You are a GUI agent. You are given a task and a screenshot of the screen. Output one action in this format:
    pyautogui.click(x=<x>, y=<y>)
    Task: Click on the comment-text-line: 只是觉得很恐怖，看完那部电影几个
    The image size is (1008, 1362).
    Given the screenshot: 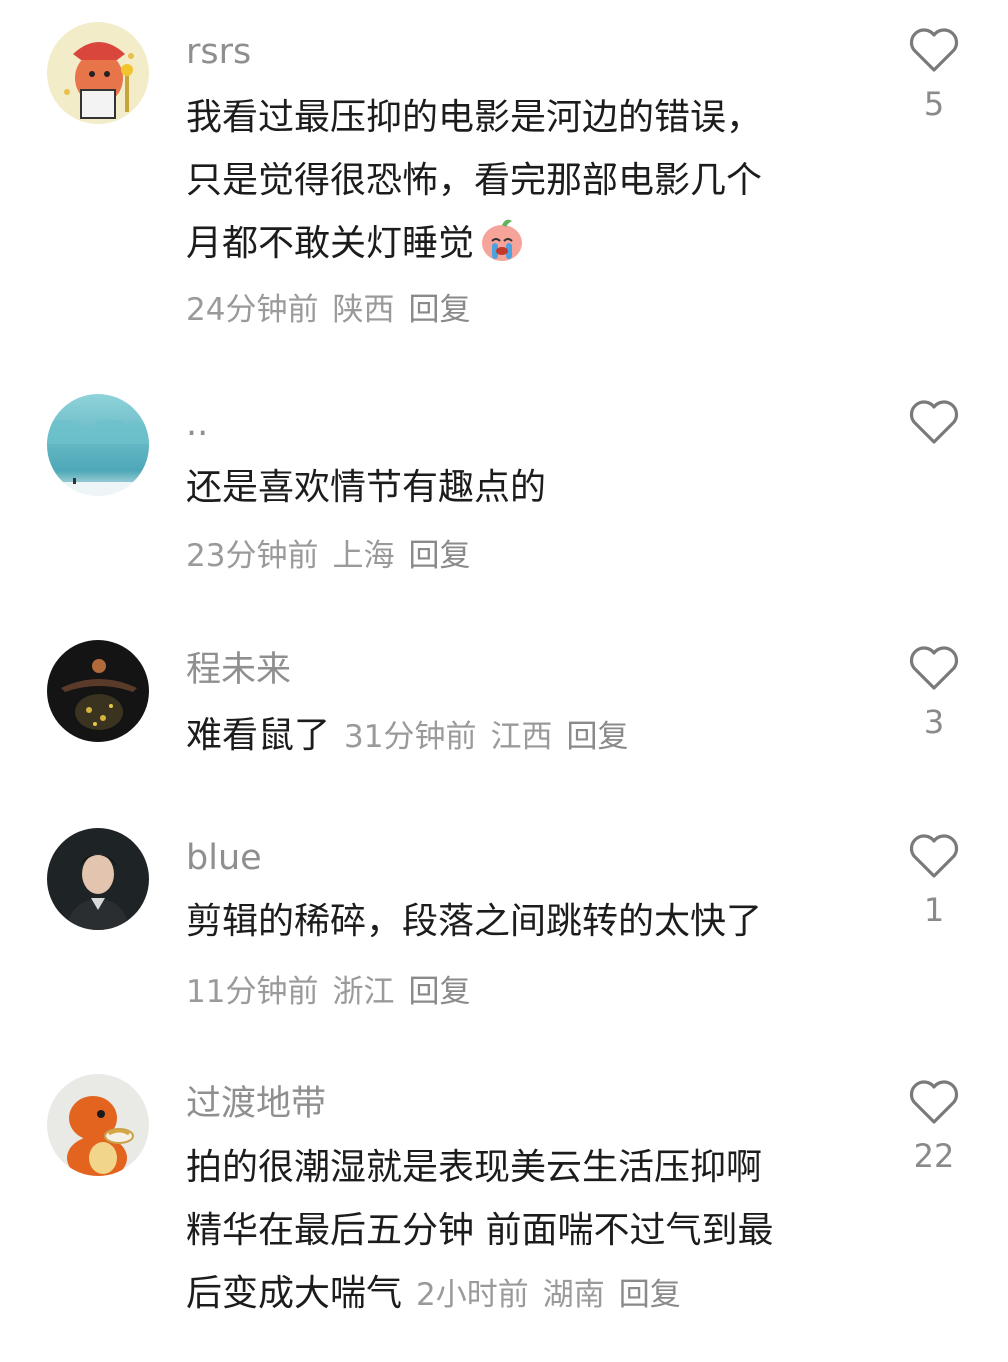 What is the action you would take?
    pyautogui.click(x=474, y=180)
    